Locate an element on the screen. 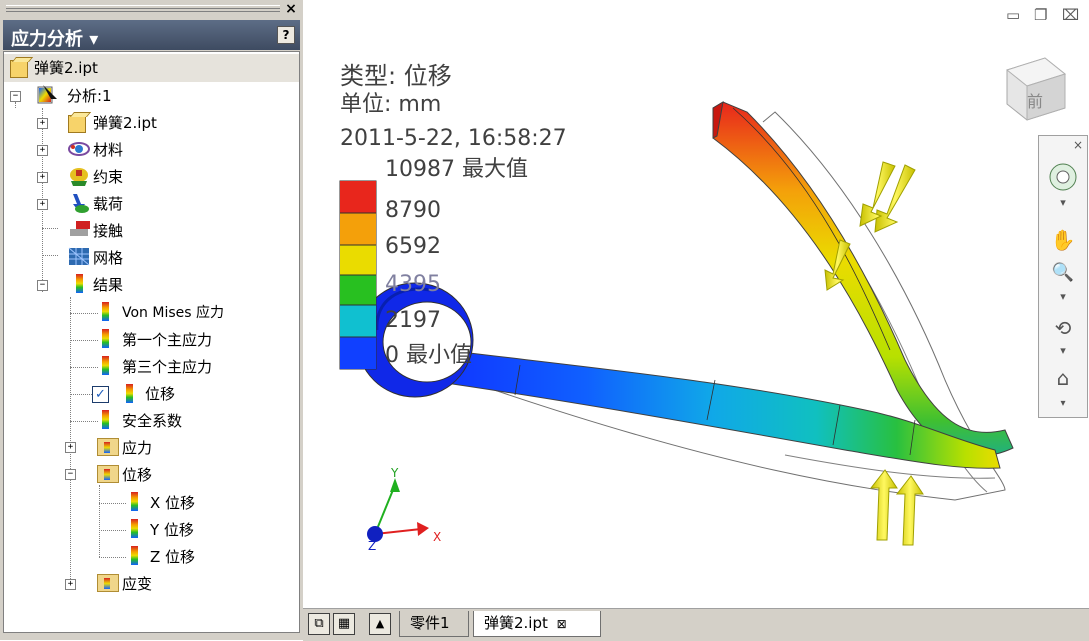 The width and height of the screenshot is (1089, 641). collapse-results-toggle: − is located at coordinates (42, 285).